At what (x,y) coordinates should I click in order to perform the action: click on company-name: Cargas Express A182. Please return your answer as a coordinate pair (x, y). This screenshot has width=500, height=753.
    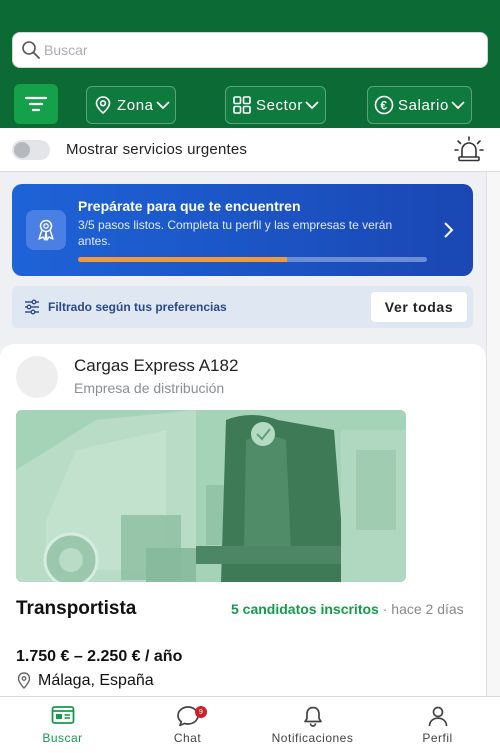
    Looking at the image, I should click on (156, 365).